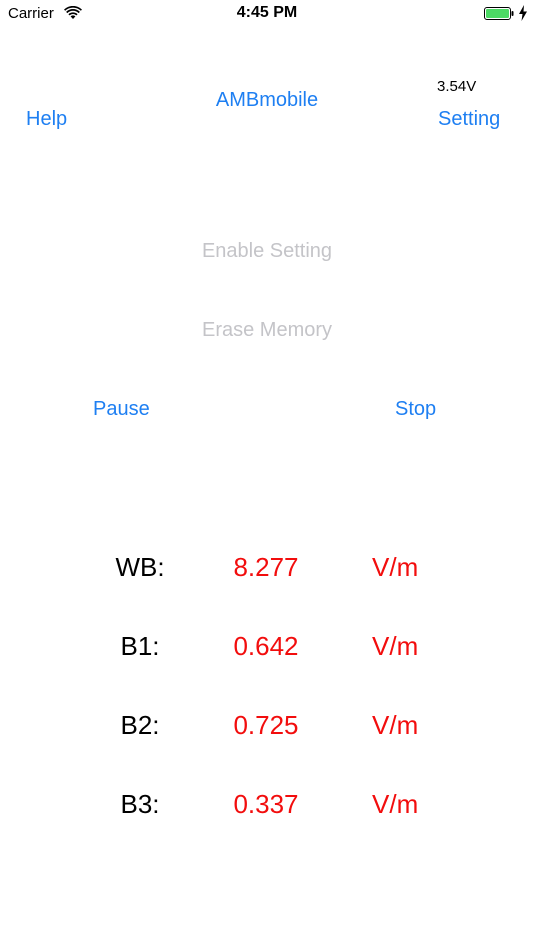 Image resolution: width=534 pixels, height=950 pixels. I want to click on setting-button: Setting, so click(469, 119).